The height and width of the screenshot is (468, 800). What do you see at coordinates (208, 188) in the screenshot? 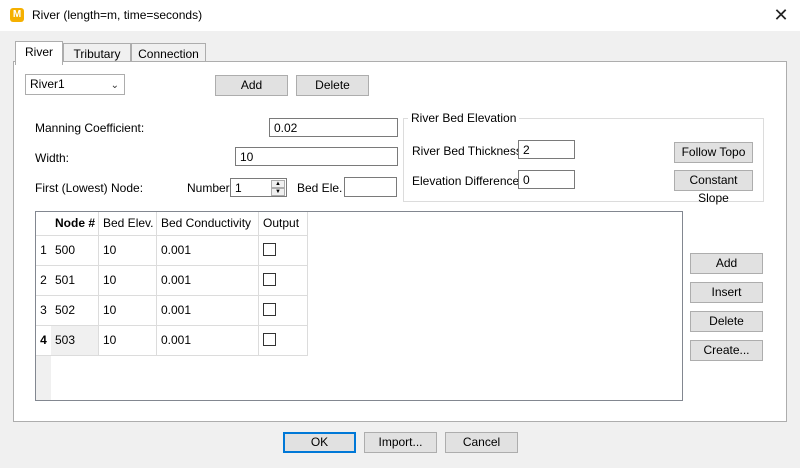
I see `number-label: Number` at bounding box center [208, 188].